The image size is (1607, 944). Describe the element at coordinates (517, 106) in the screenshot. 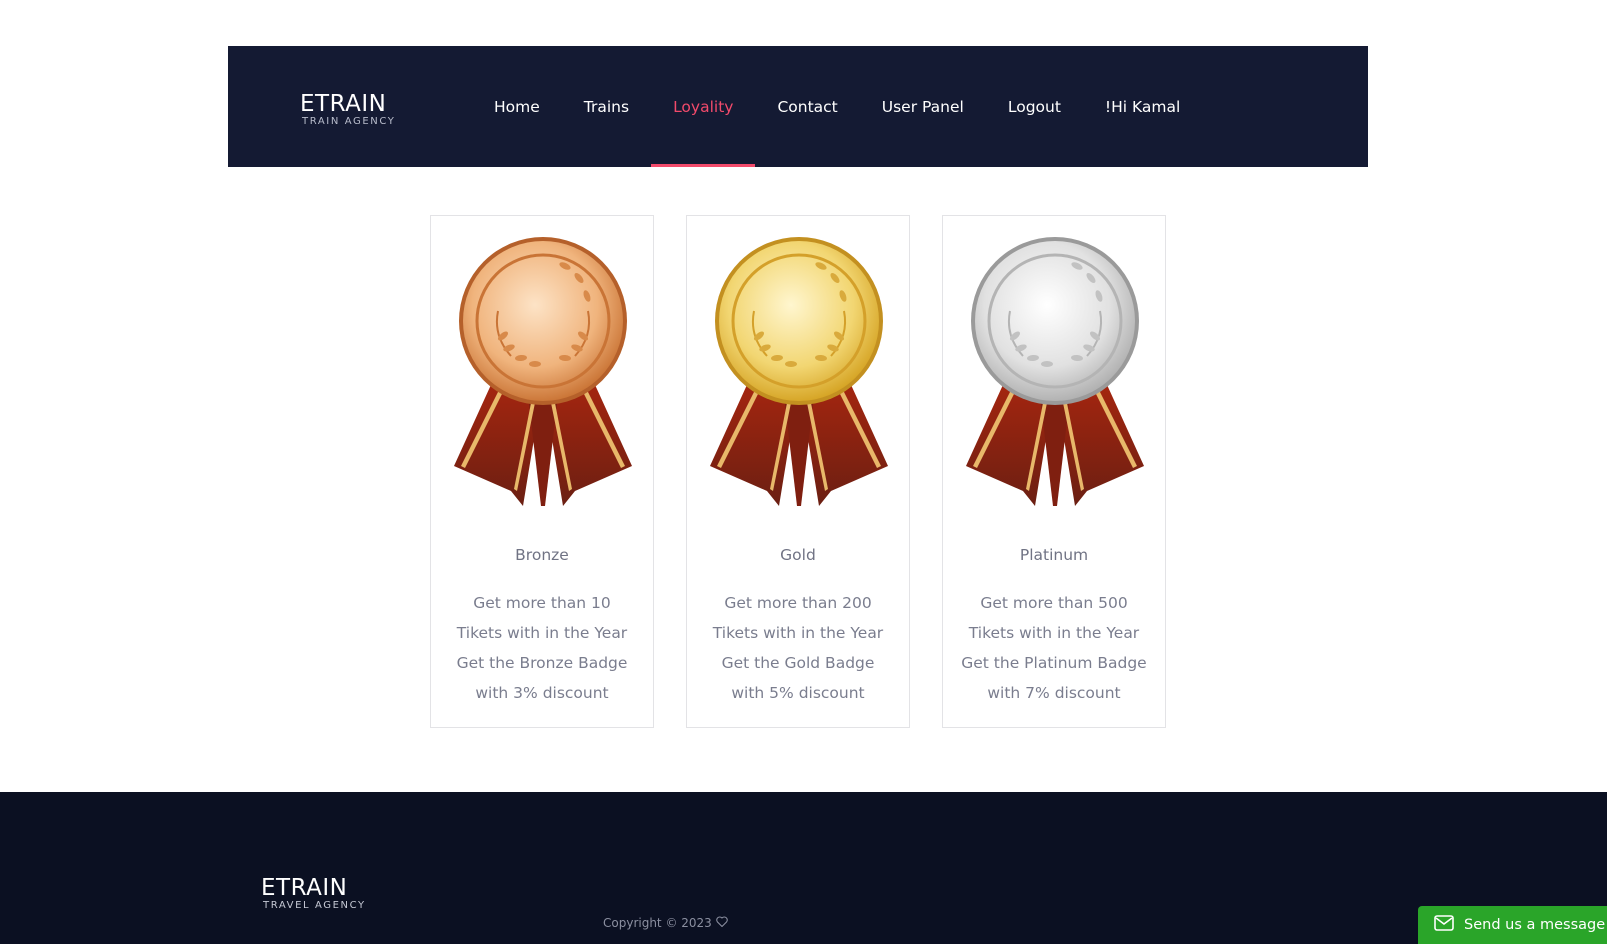

I see `nav-home: Home` at that location.